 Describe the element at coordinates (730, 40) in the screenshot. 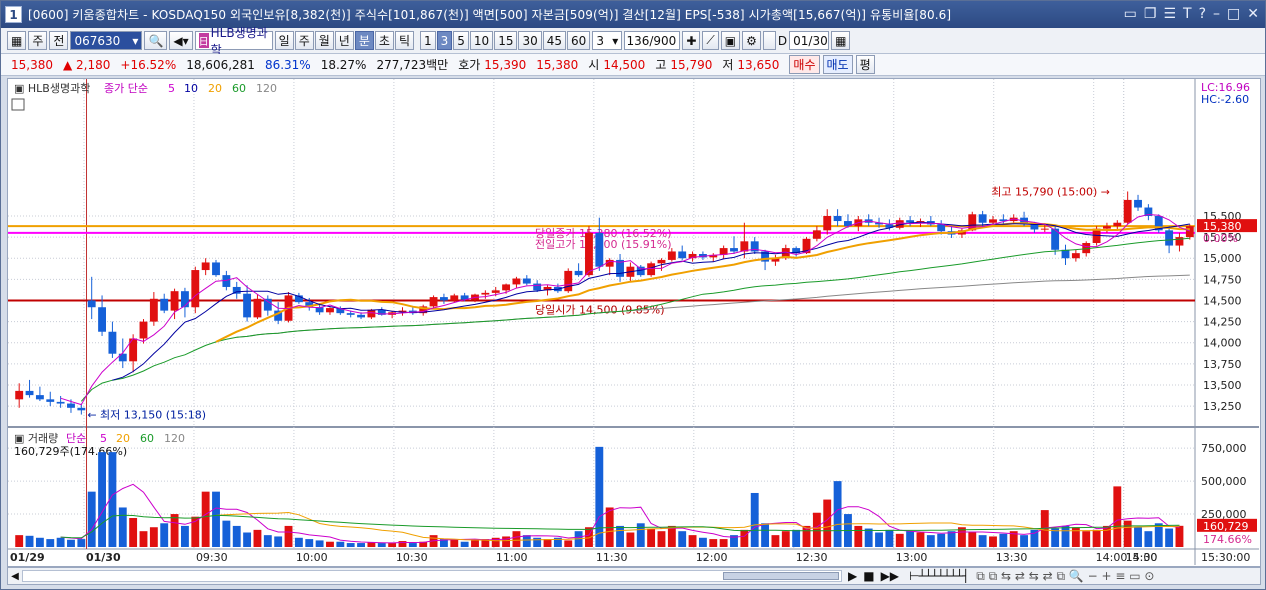

I see `save-icon: ▣` at that location.